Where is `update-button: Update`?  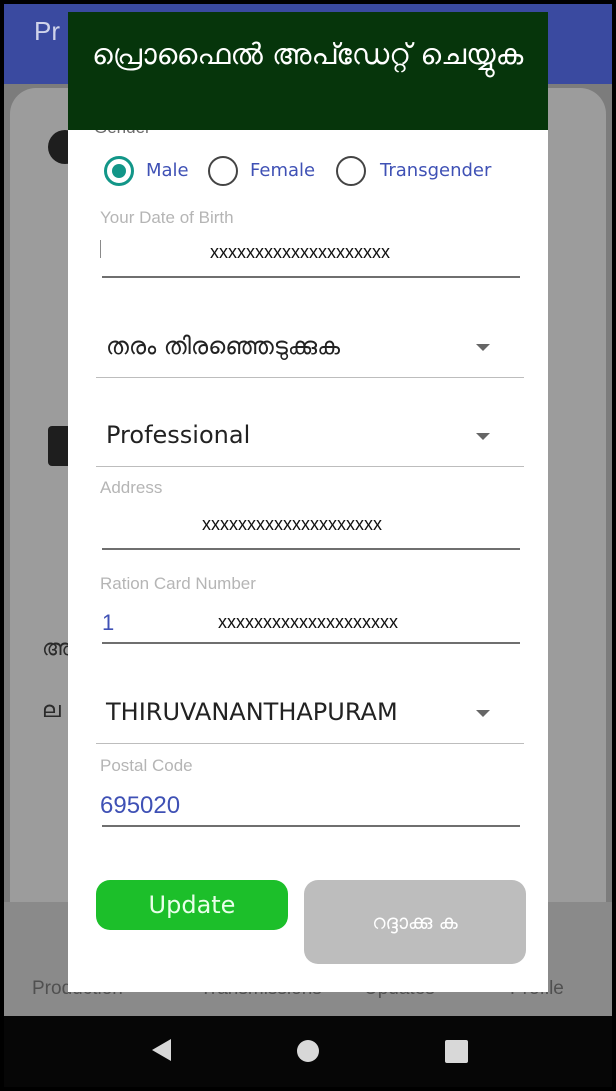
update-button: Update is located at coordinates (192, 905).